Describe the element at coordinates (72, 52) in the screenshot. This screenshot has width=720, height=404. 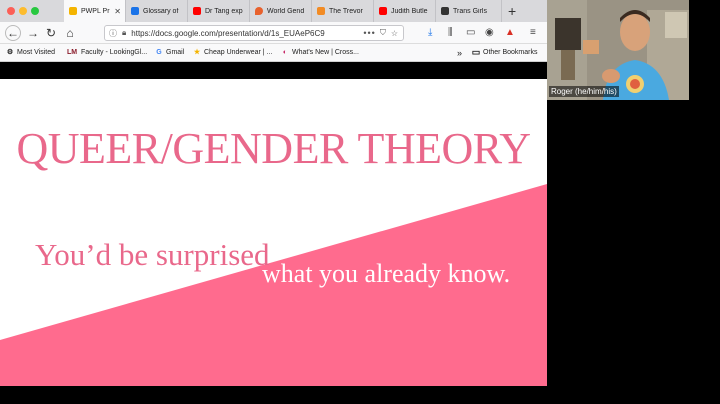
I see `lm-icon: LM` at that location.